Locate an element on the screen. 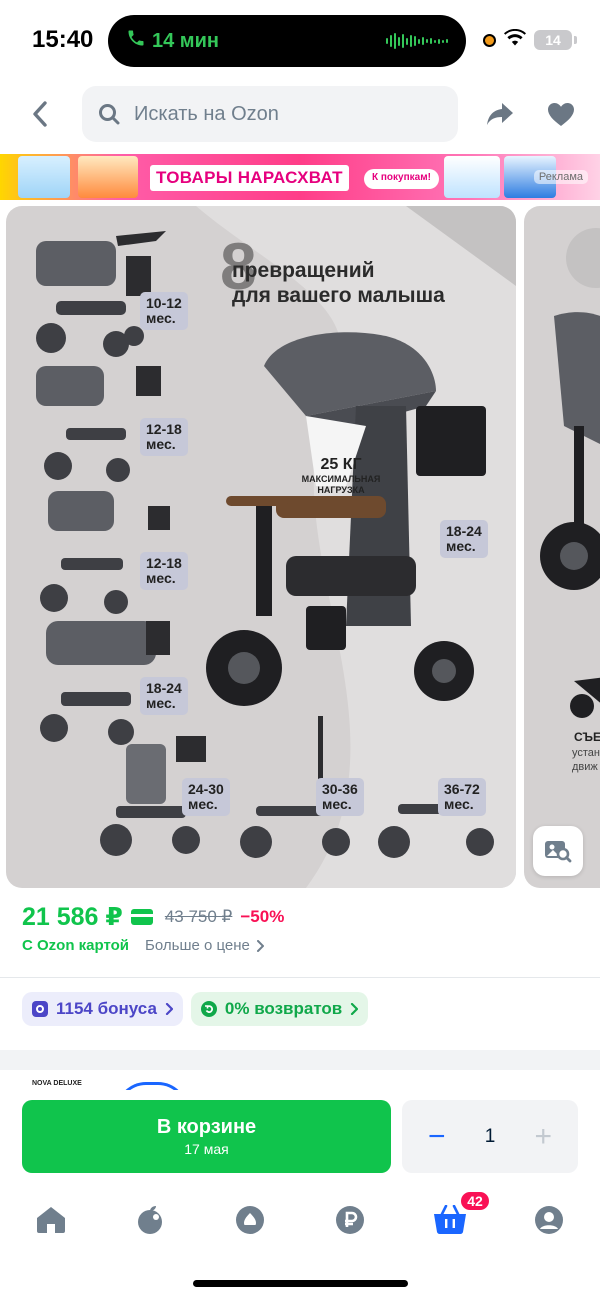 This screenshot has width=600, height=1300. next-card-subtitle: устан движ is located at coordinates (586, 760).